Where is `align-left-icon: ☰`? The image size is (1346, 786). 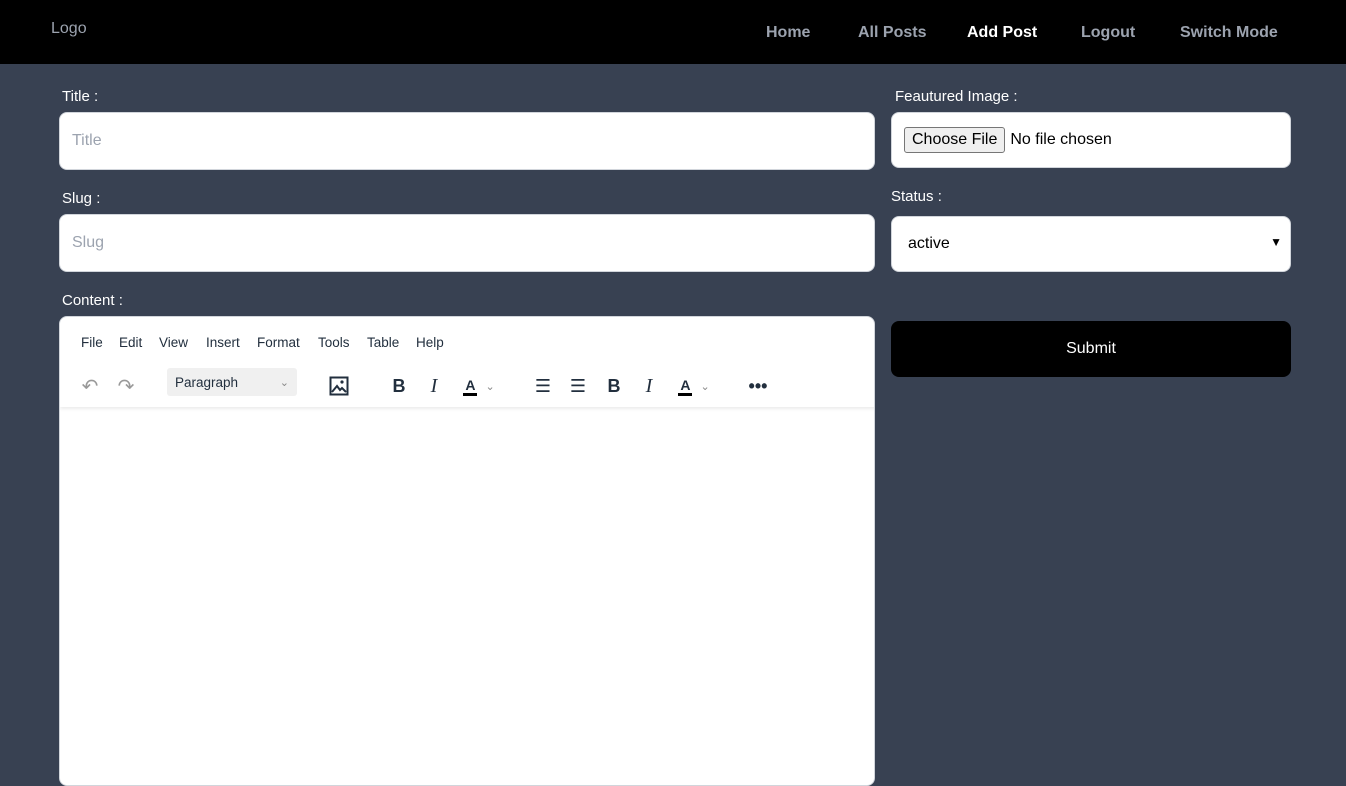 align-left-icon: ☰ is located at coordinates (543, 386).